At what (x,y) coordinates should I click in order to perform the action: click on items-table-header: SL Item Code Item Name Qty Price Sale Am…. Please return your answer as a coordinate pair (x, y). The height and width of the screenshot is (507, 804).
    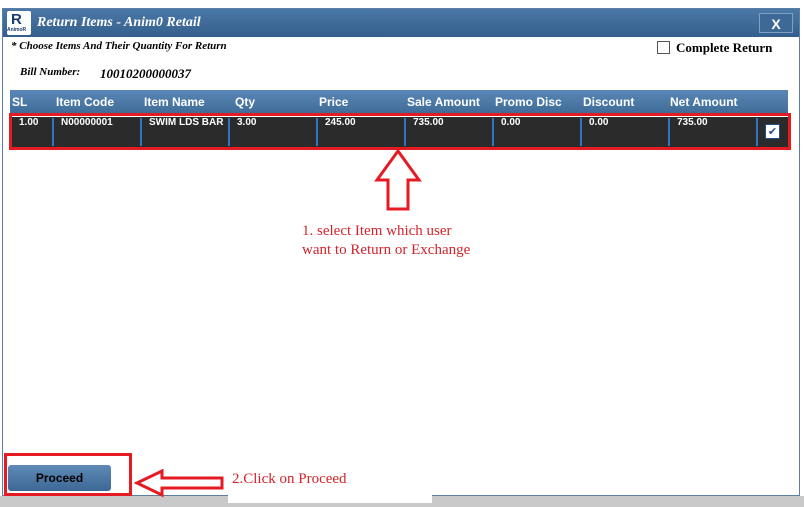
    Looking at the image, I should click on (399, 102).